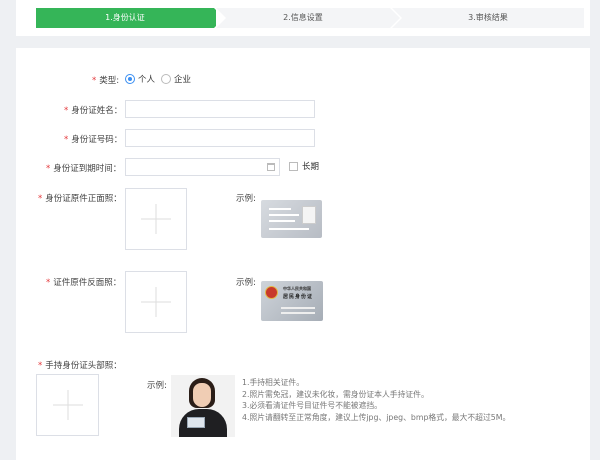  I want to click on handheld-sample-photo, so click(203, 406).